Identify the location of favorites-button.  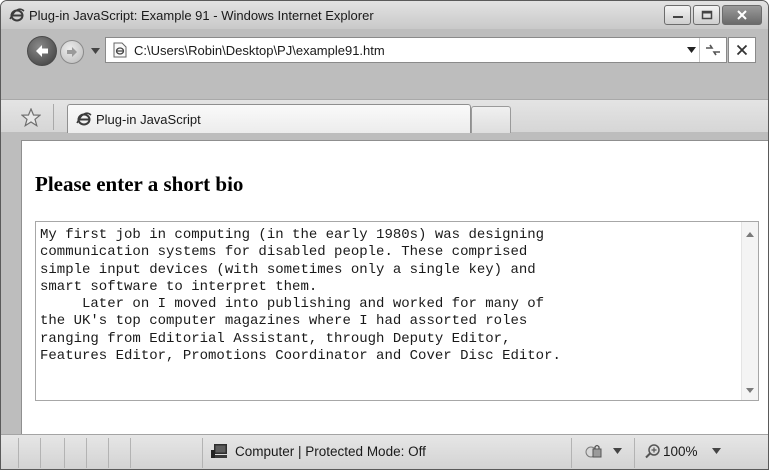
(31, 117).